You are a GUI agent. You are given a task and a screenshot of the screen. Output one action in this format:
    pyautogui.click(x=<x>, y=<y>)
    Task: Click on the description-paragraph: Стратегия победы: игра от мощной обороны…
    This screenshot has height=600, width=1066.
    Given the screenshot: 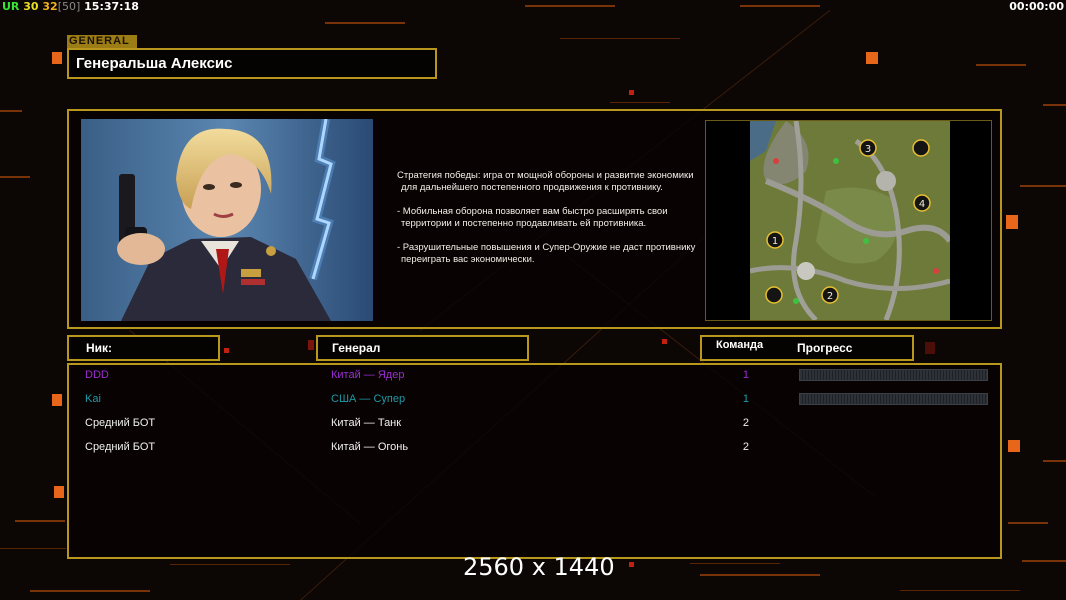 What is the action you would take?
    pyautogui.click(x=545, y=181)
    